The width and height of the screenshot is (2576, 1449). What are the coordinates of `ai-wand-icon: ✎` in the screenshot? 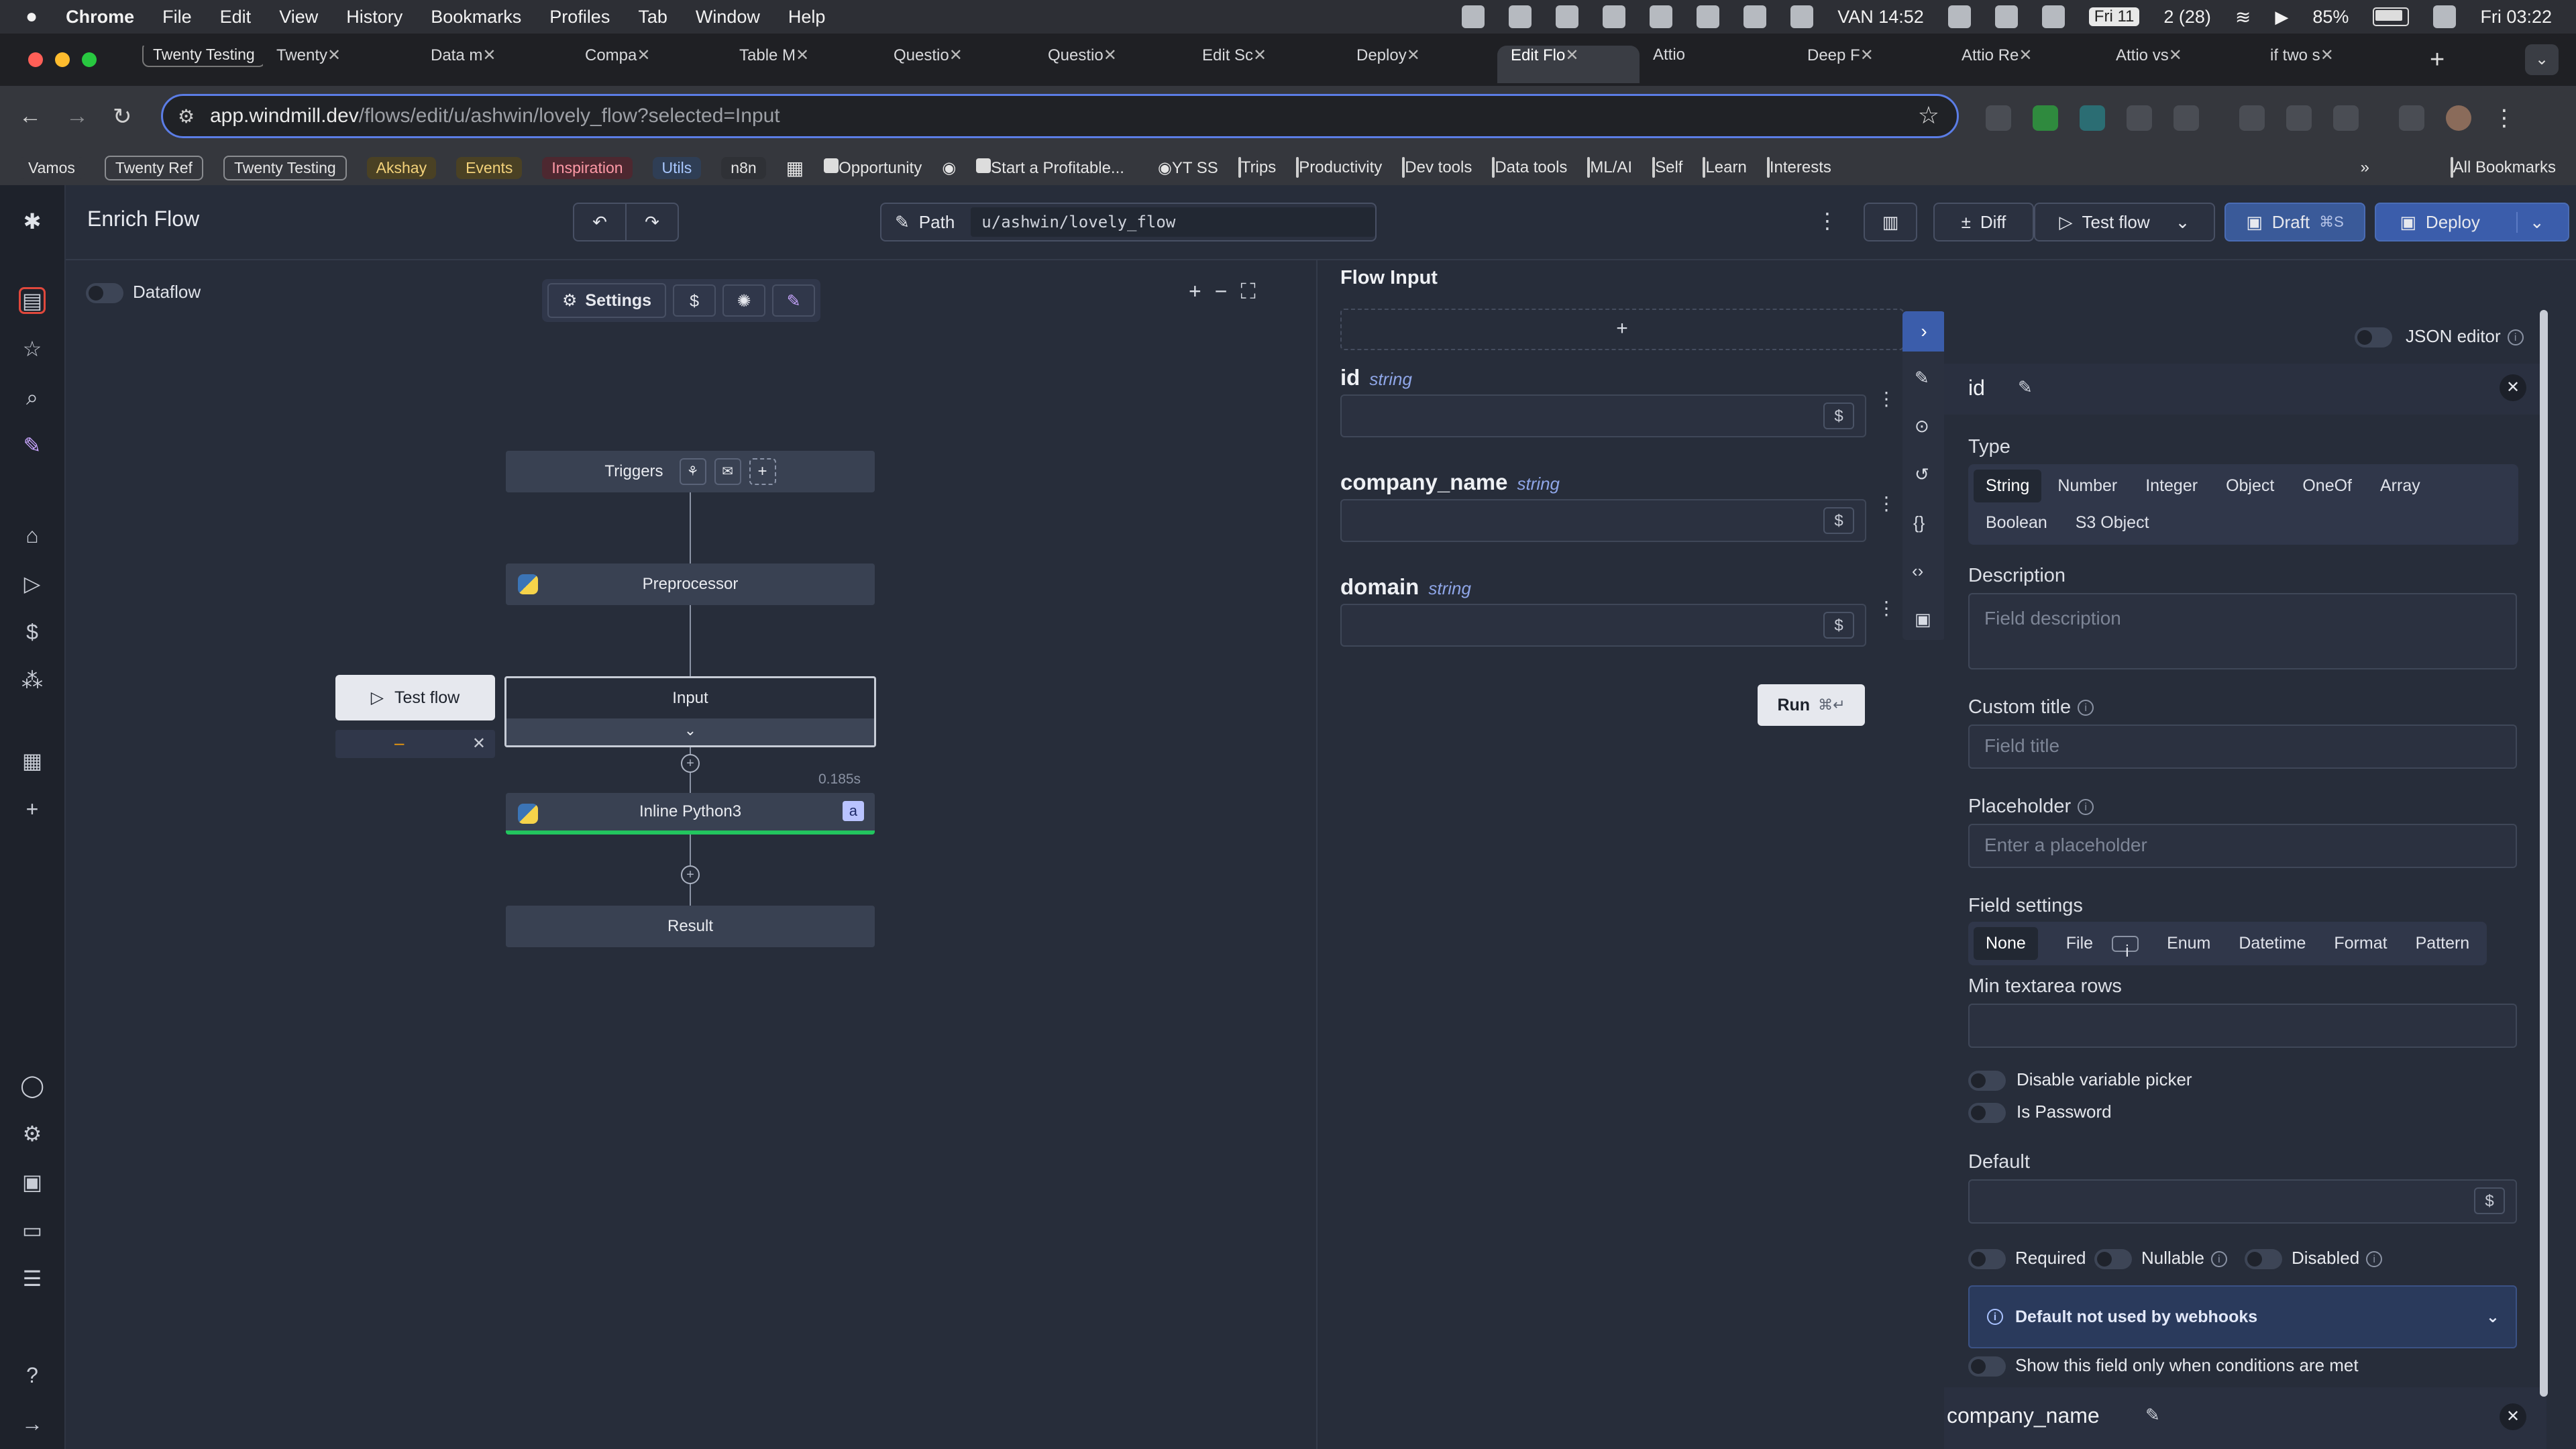 It's located at (32, 445).